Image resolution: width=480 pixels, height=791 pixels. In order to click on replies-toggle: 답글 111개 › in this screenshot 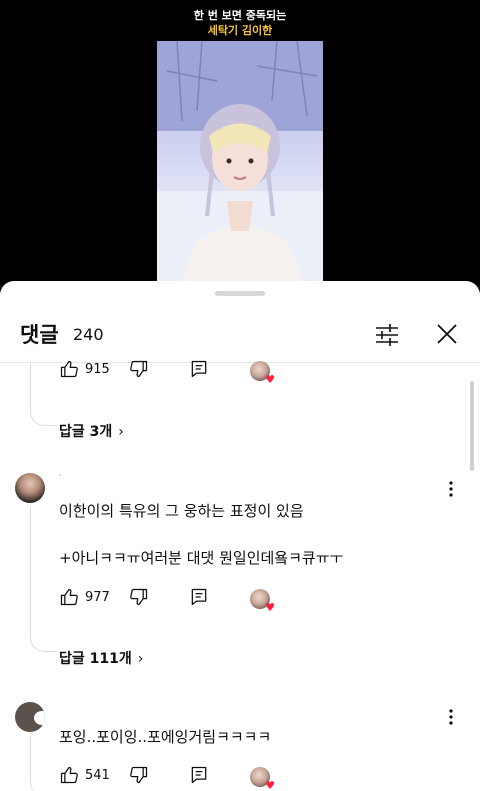, I will do `click(101, 658)`.